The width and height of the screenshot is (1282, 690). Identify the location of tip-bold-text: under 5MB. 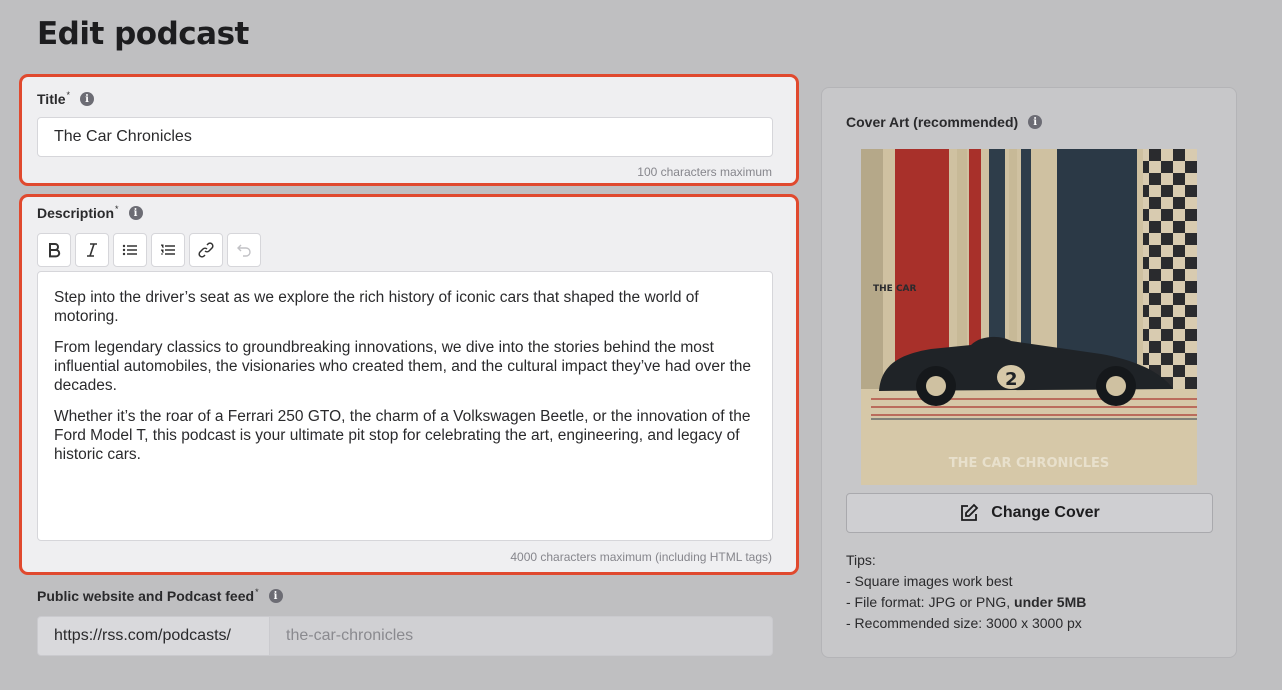
(1050, 602).